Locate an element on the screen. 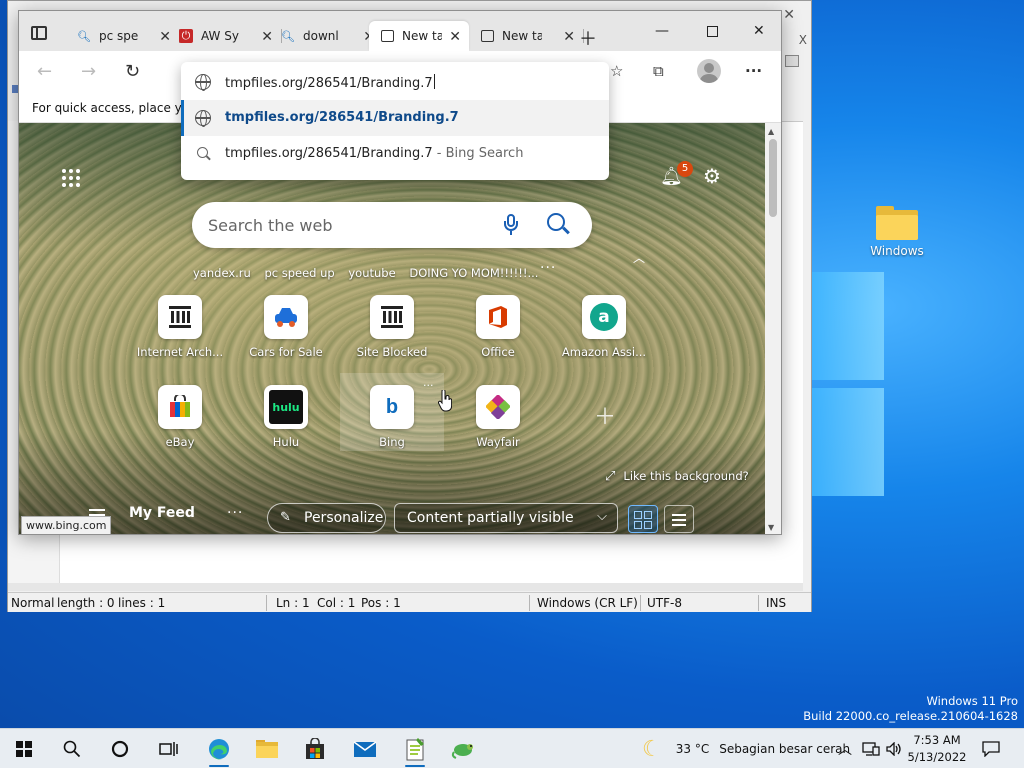  status-length: length : 0 is located at coordinates (86, 603).